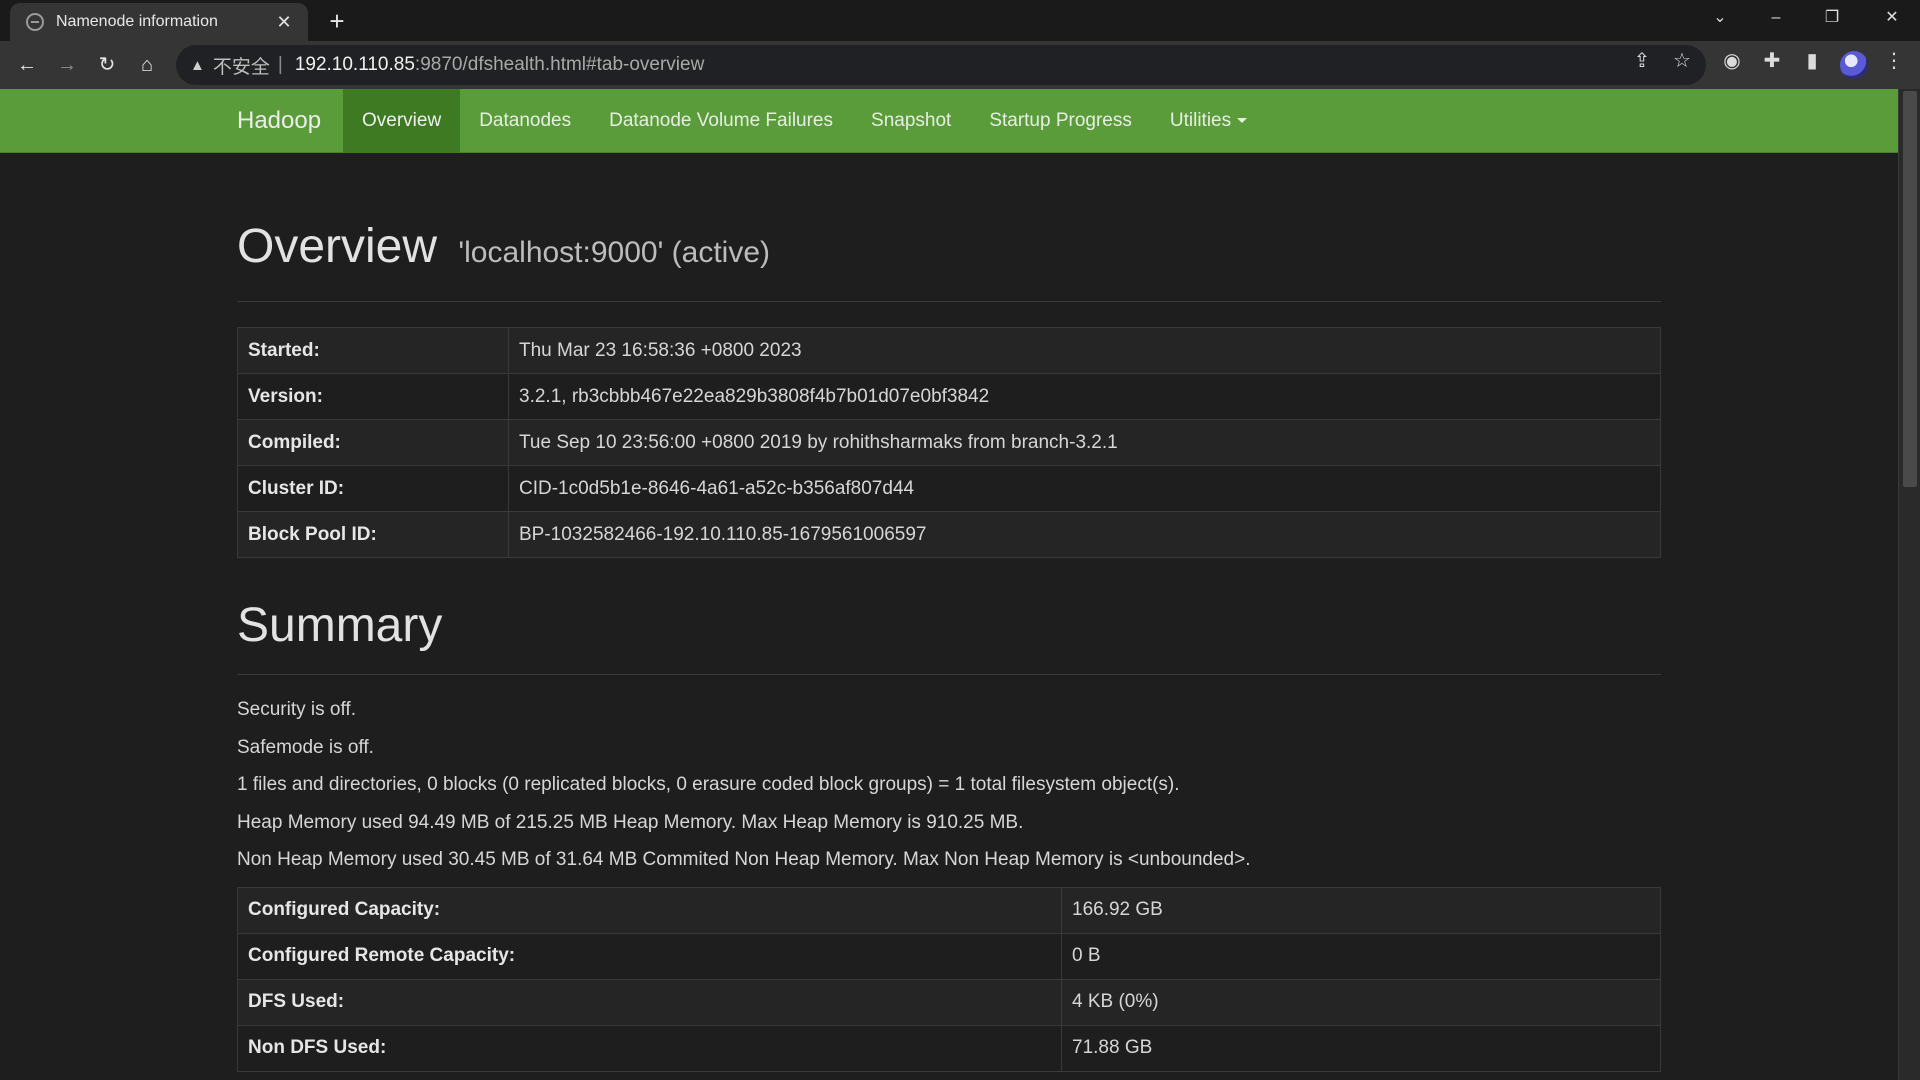 The image size is (1920, 1080). What do you see at coordinates (960, 20) in the screenshot?
I see `browser-tabstrip: Namenode information ✕ + ⌄ – ❐ ✕` at bounding box center [960, 20].